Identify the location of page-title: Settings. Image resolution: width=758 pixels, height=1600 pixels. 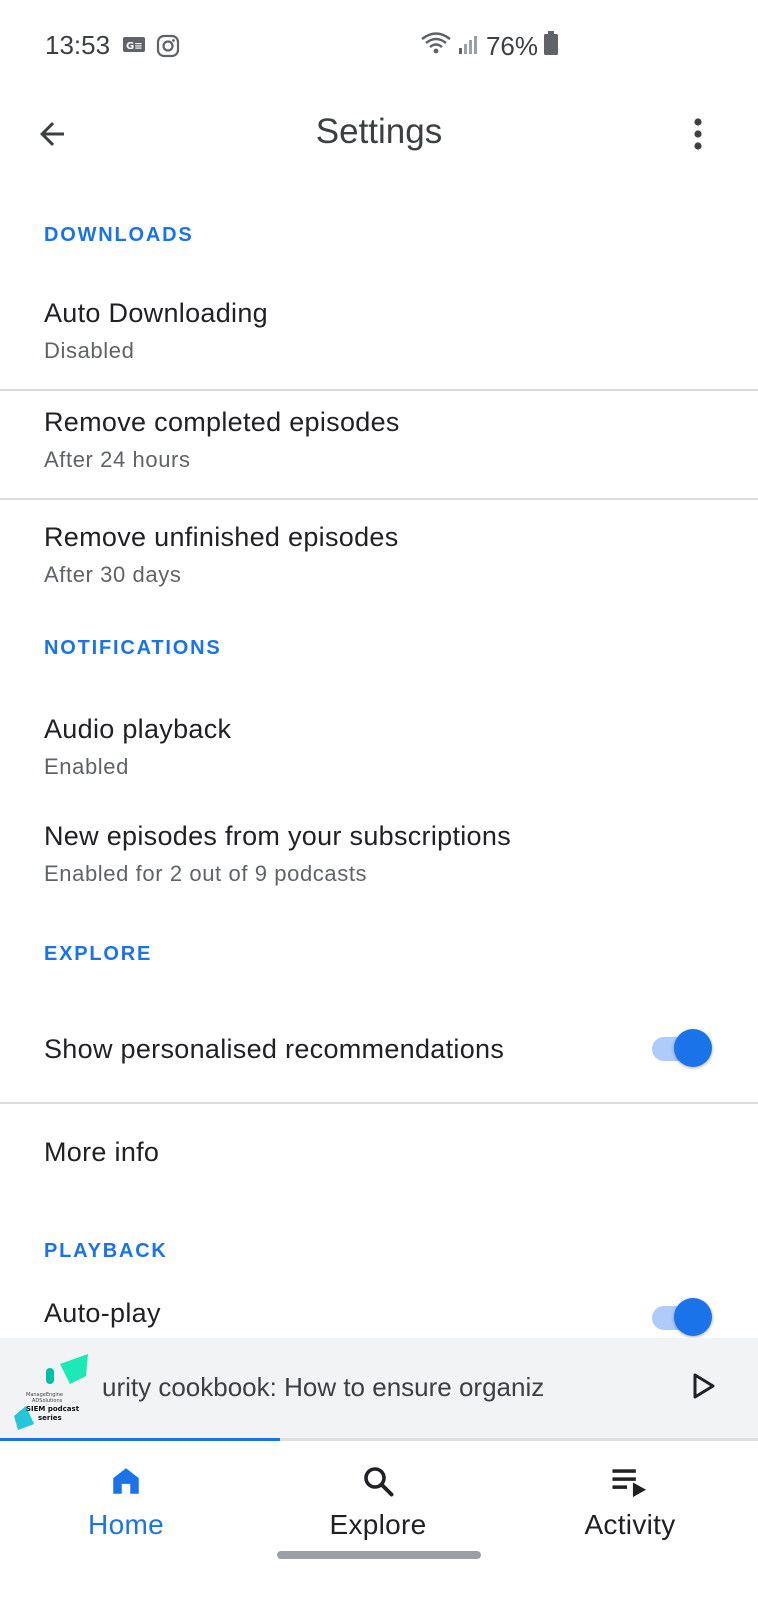
(379, 131).